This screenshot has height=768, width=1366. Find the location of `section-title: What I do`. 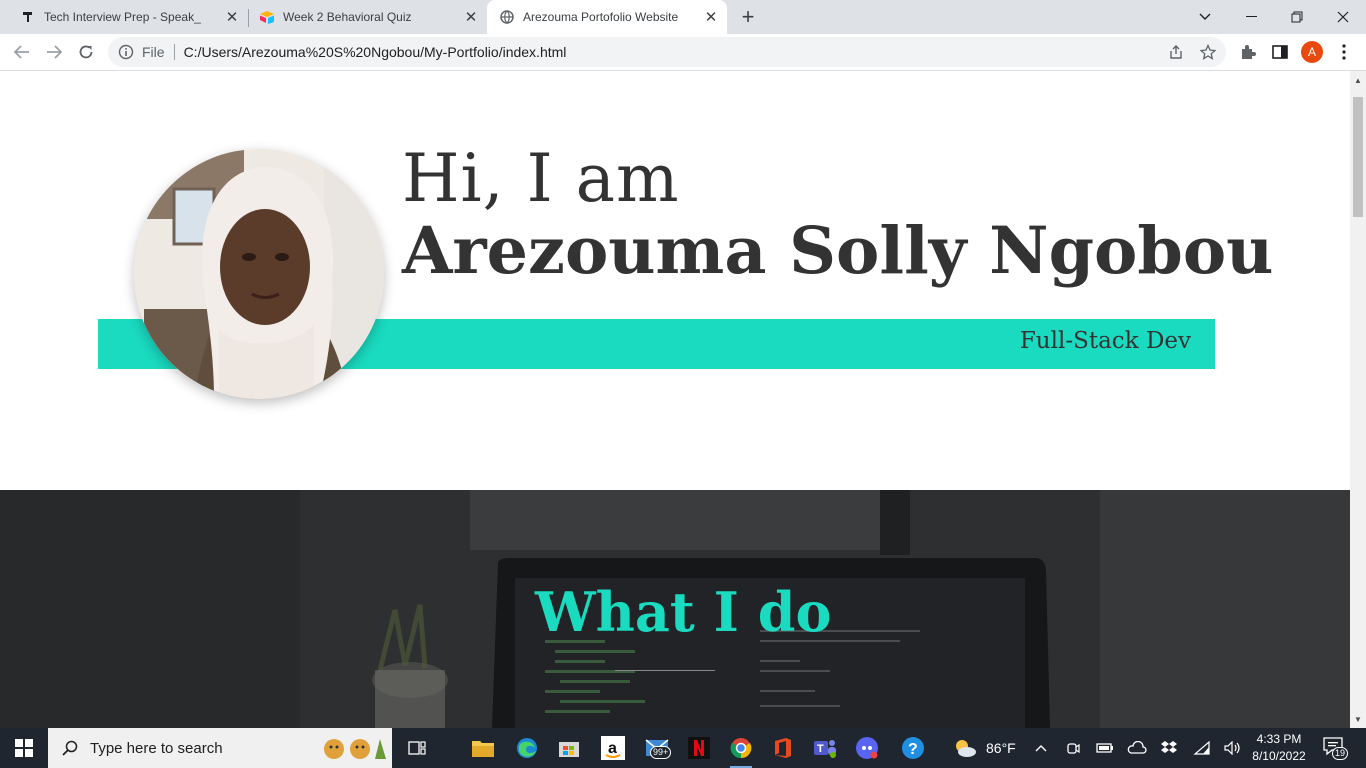

section-title: What I do is located at coordinates (683, 612).